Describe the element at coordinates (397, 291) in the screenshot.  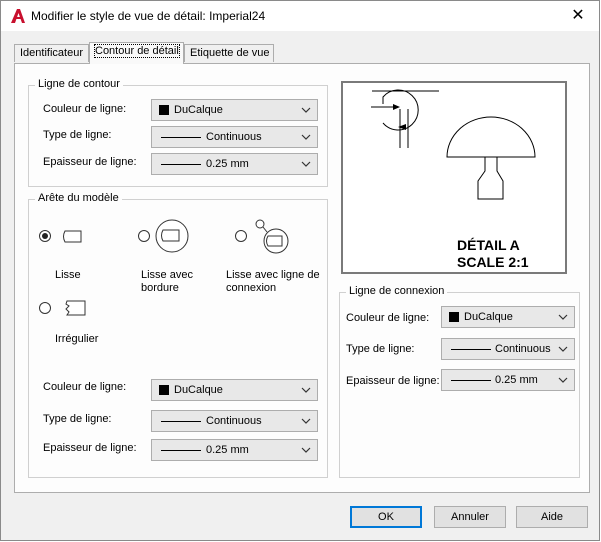
I see `group-title: Ligne de connexion` at that location.